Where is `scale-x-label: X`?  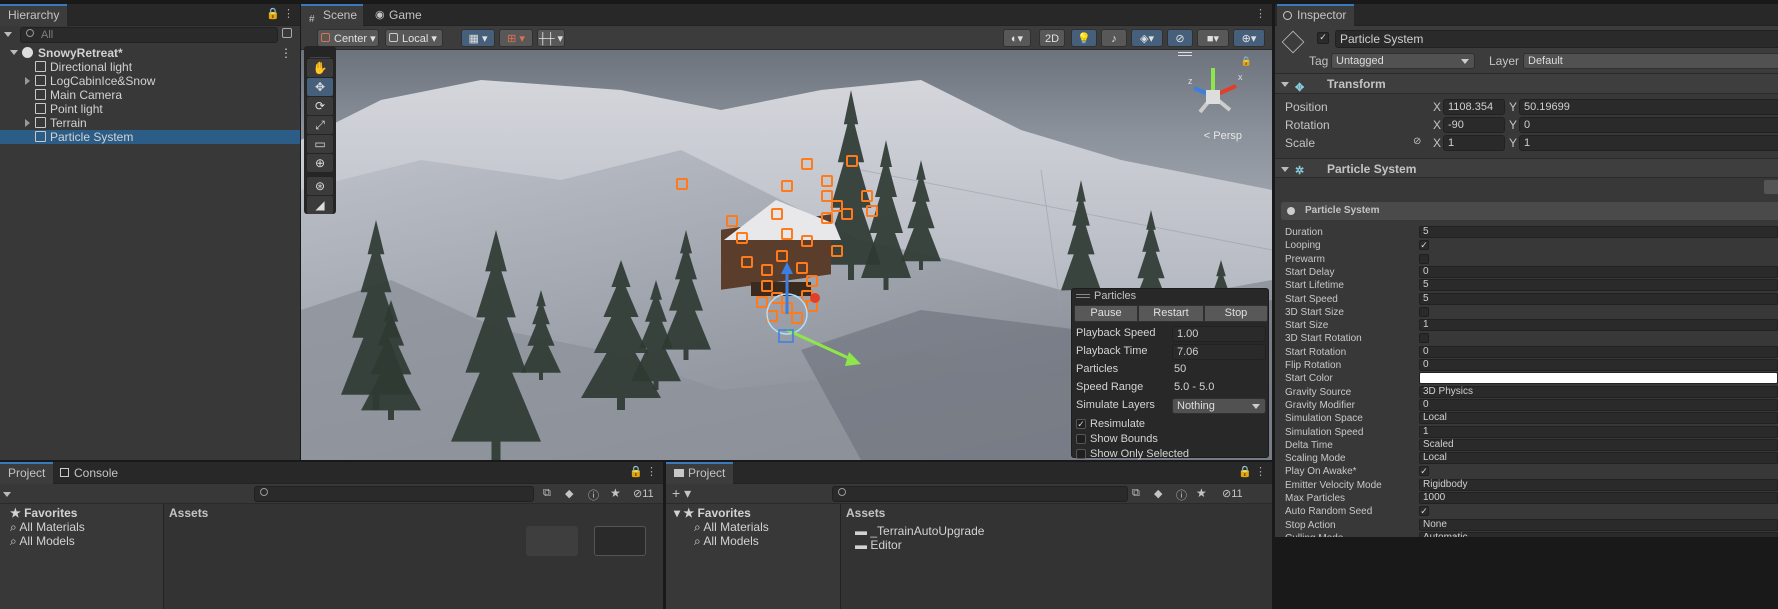 scale-x-label: X is located at coordinates (1437, 143).